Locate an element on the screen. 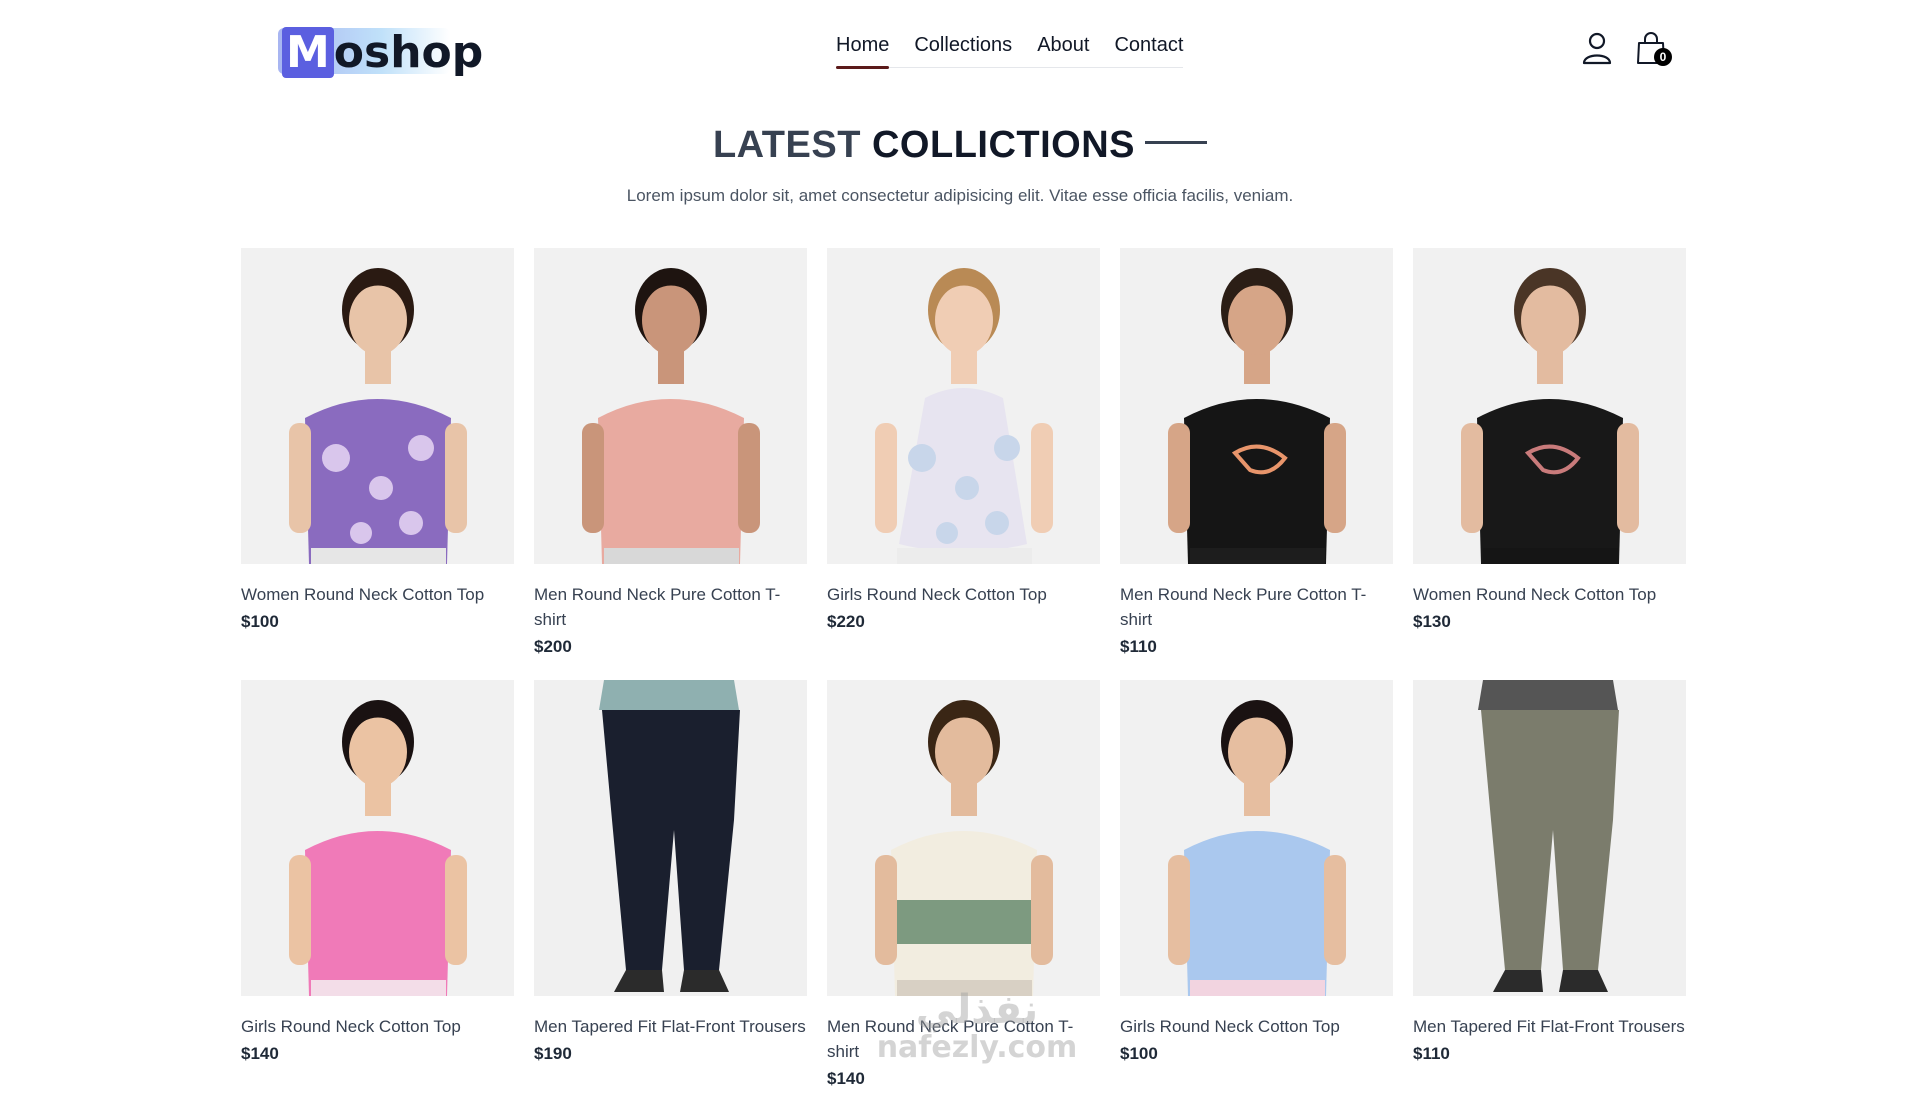 This screenshot has width=1920, height=1112. nav-home: Home is located at coordinates (863, 51).